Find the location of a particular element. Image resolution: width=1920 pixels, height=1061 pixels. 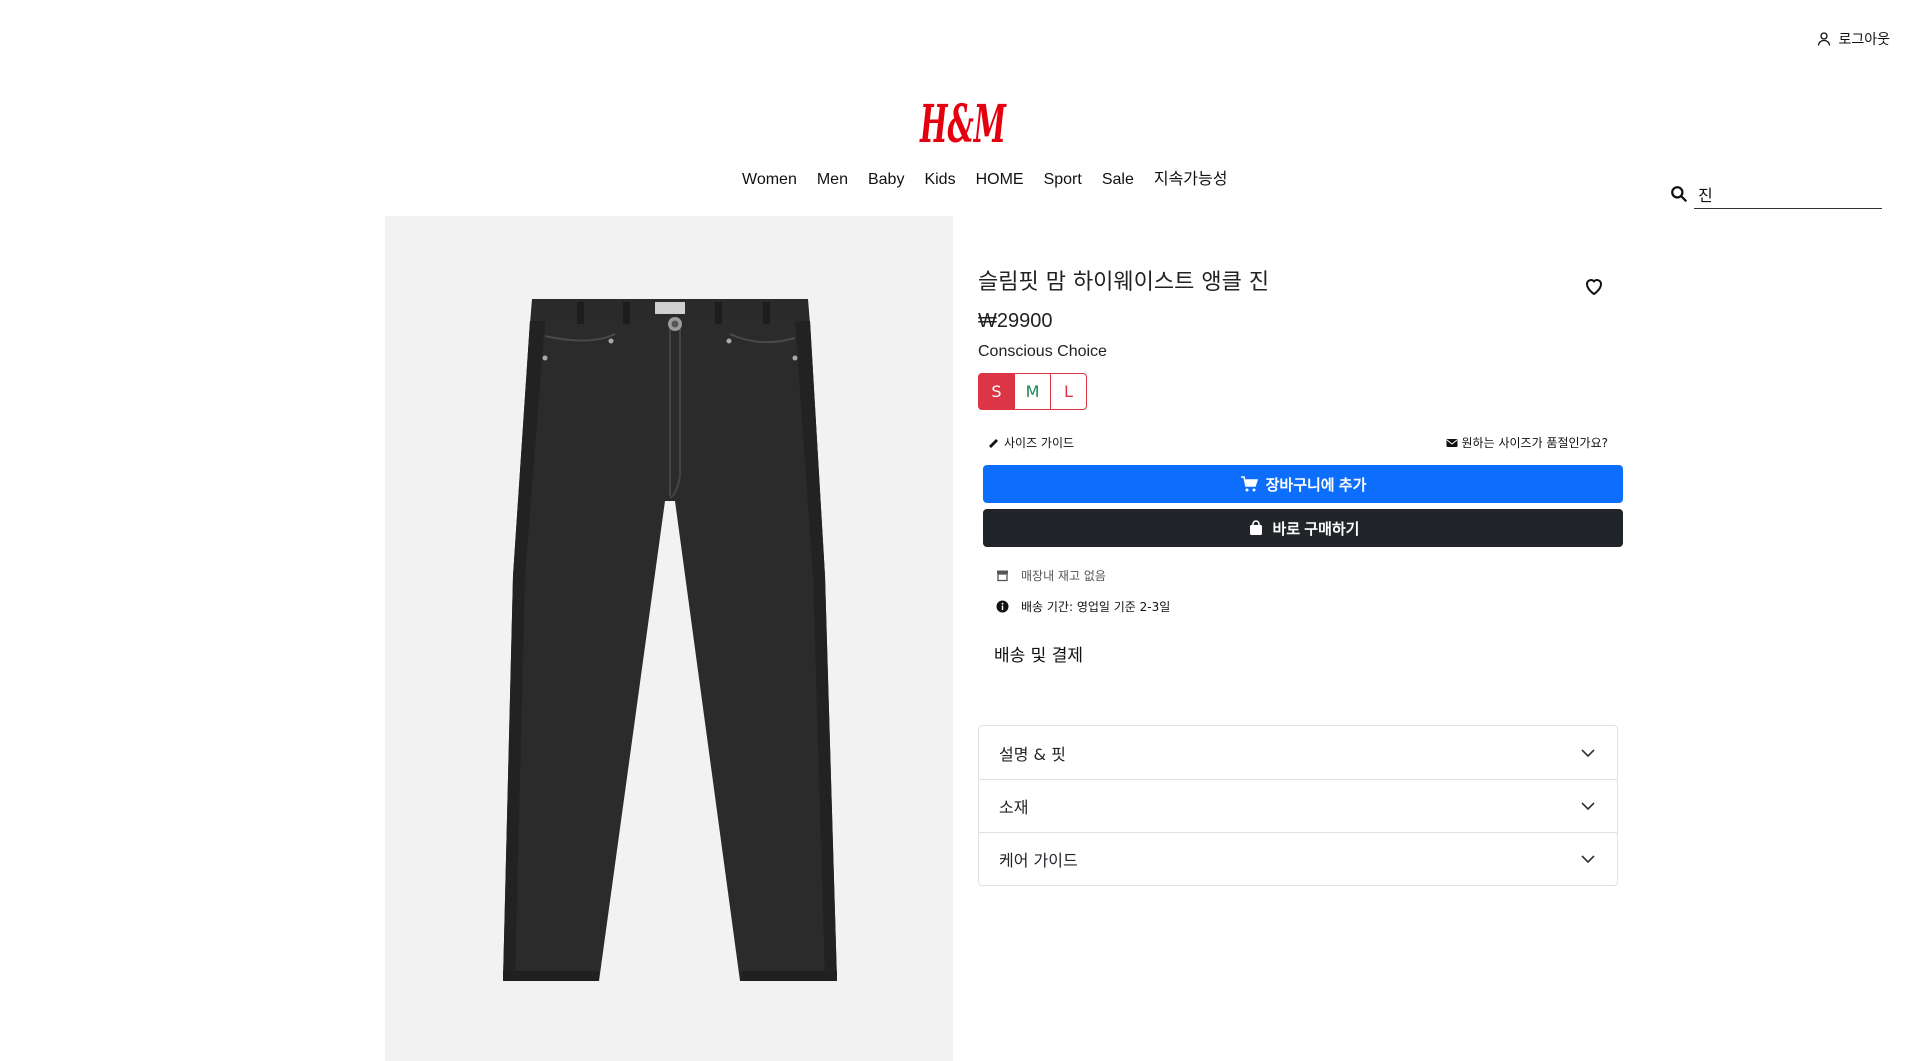

accordion-label: 케어 가이드 is located at coordinates (1038, 860).